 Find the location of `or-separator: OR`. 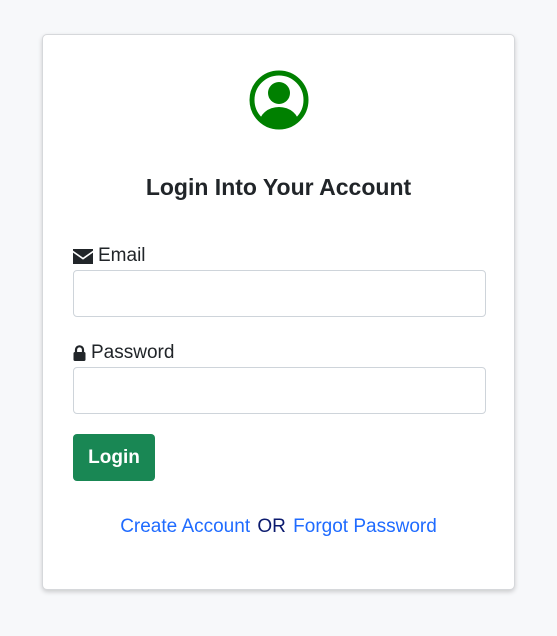

or-separator: OR is located at coordinates (271, 526).